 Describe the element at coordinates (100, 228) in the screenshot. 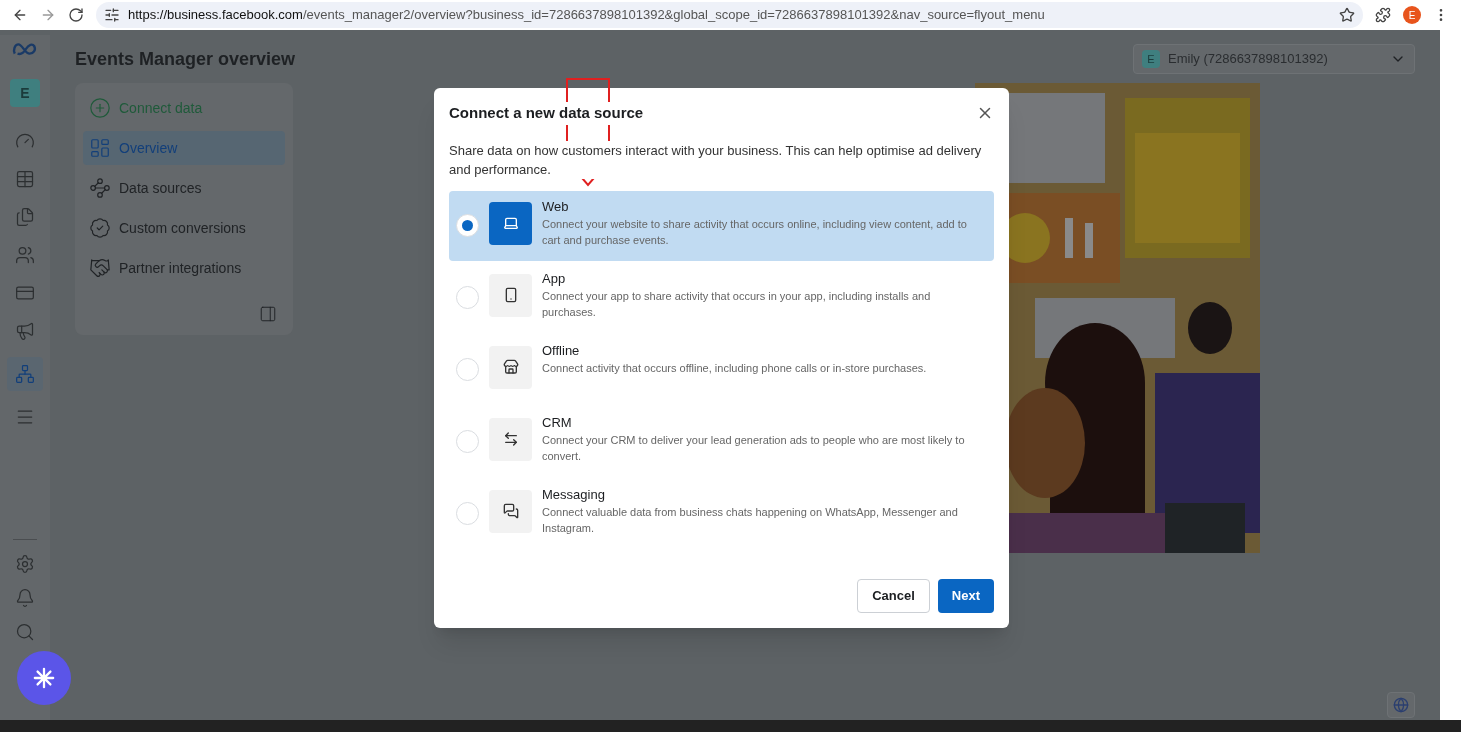

I see `badge-icon` at that location.